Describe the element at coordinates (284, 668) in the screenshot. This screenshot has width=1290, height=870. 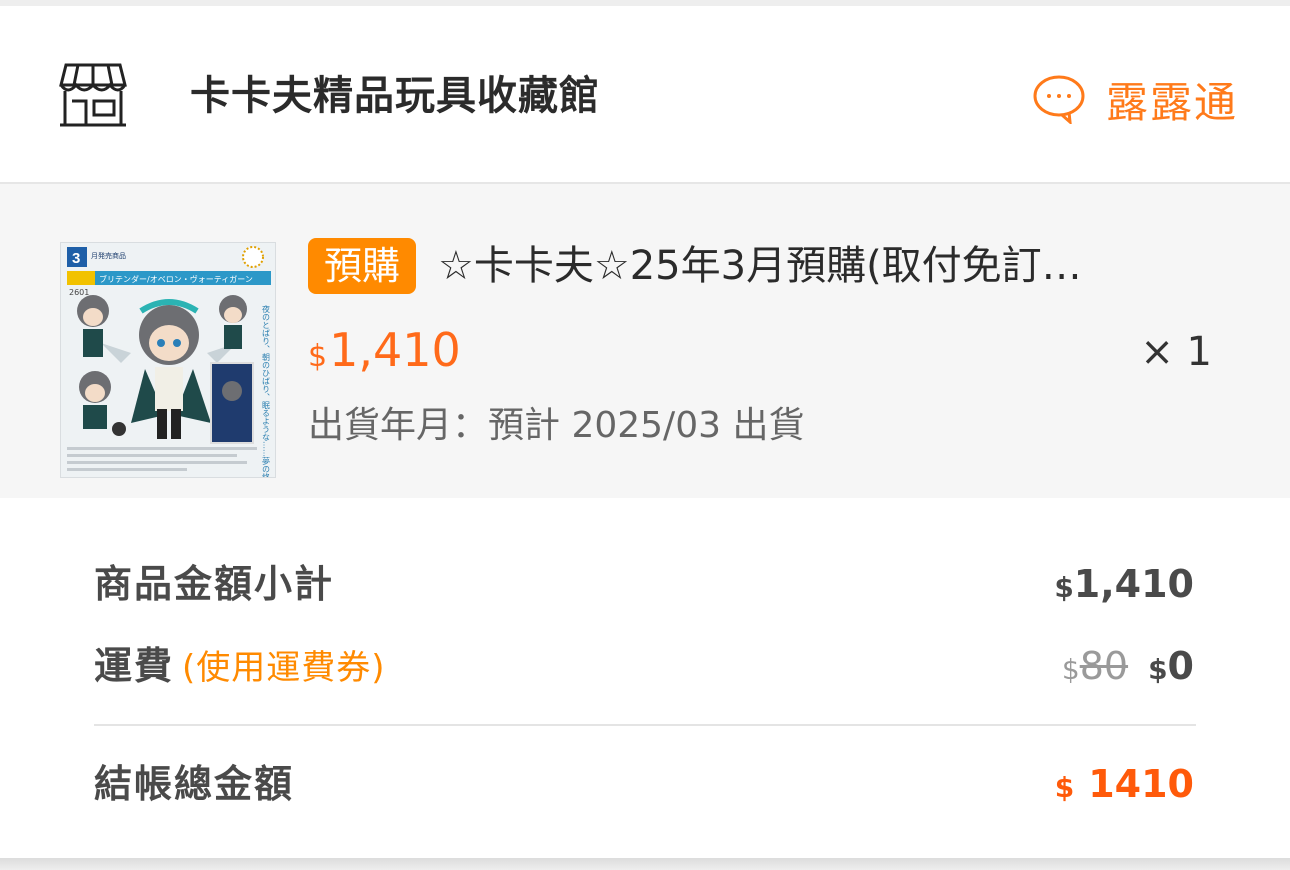
I see `shipping-coupon-note: (使用運費券)` at that location.